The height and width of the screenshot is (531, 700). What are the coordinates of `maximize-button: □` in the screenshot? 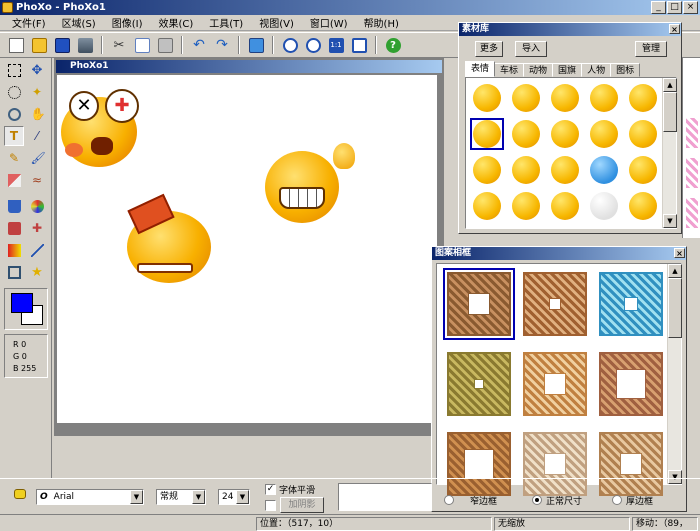 It's located at (674, 7).